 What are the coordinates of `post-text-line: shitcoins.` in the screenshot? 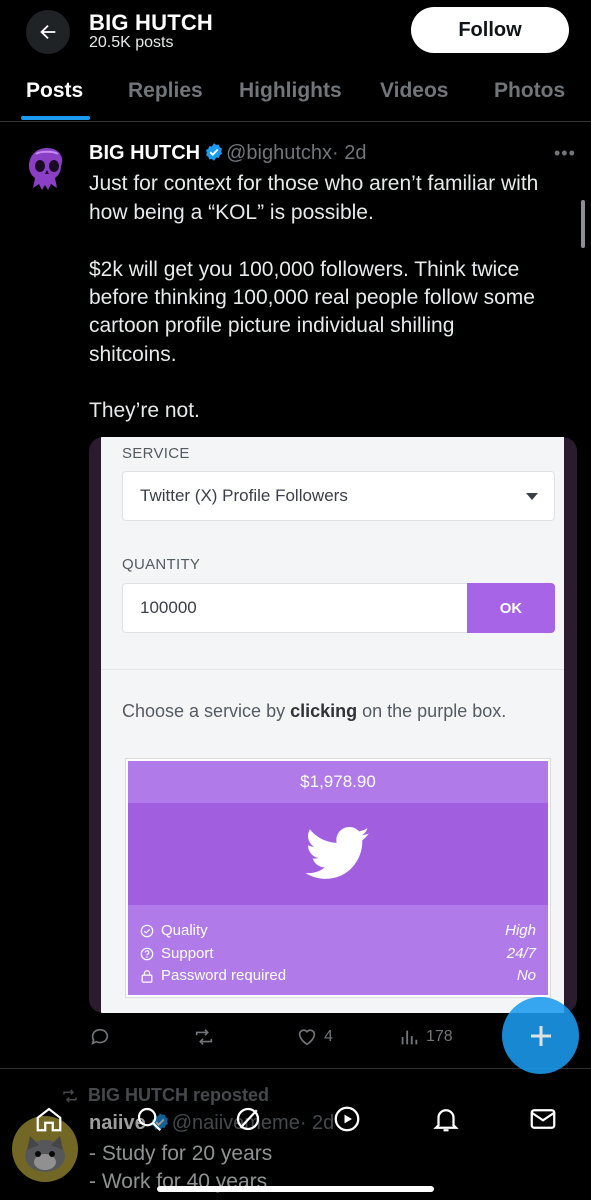 It's located at (133, 354).